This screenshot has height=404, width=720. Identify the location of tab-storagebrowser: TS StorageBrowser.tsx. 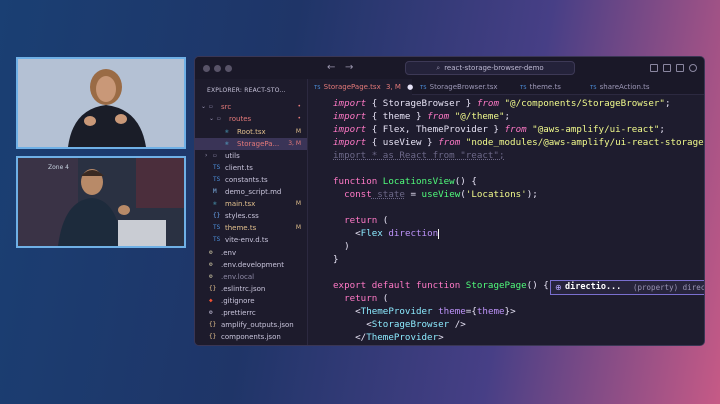
(462, 87).